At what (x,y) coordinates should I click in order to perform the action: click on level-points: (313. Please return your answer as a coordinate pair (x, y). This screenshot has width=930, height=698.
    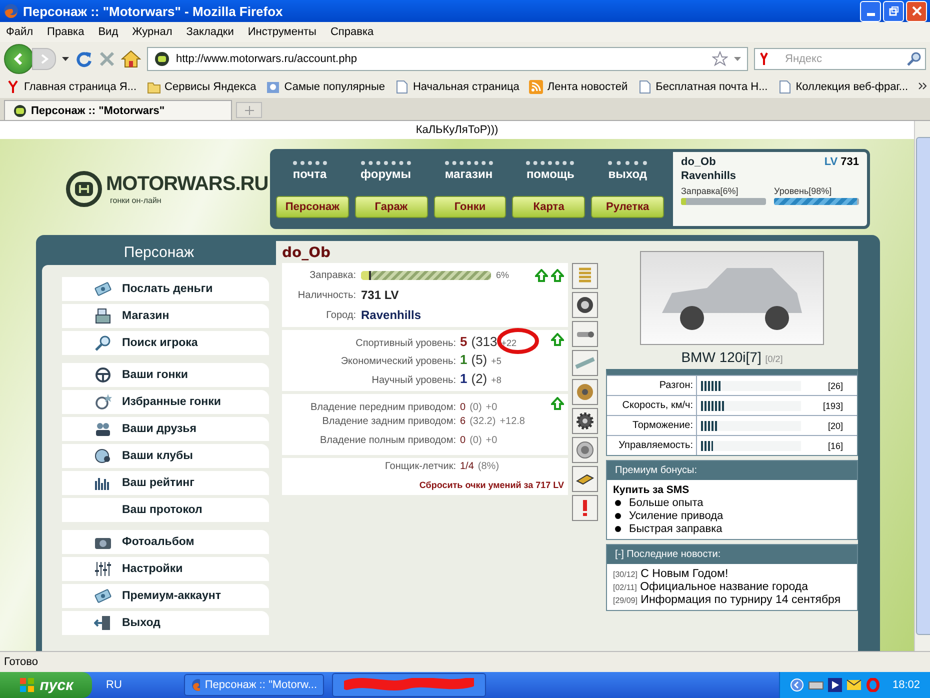
    Looking at the image, I should click on (484, 341).